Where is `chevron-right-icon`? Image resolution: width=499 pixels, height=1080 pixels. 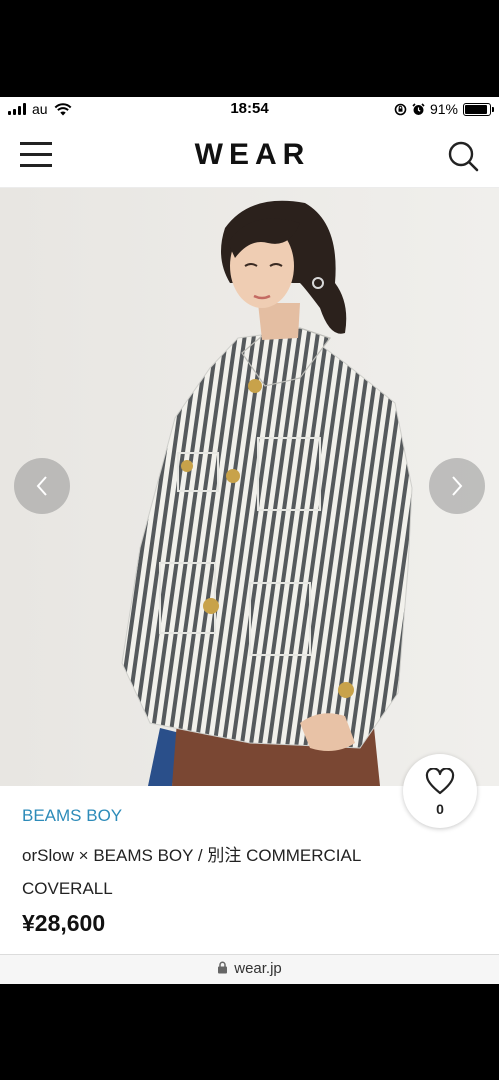 chevron-right-icon is located at coordinates (457, 486).